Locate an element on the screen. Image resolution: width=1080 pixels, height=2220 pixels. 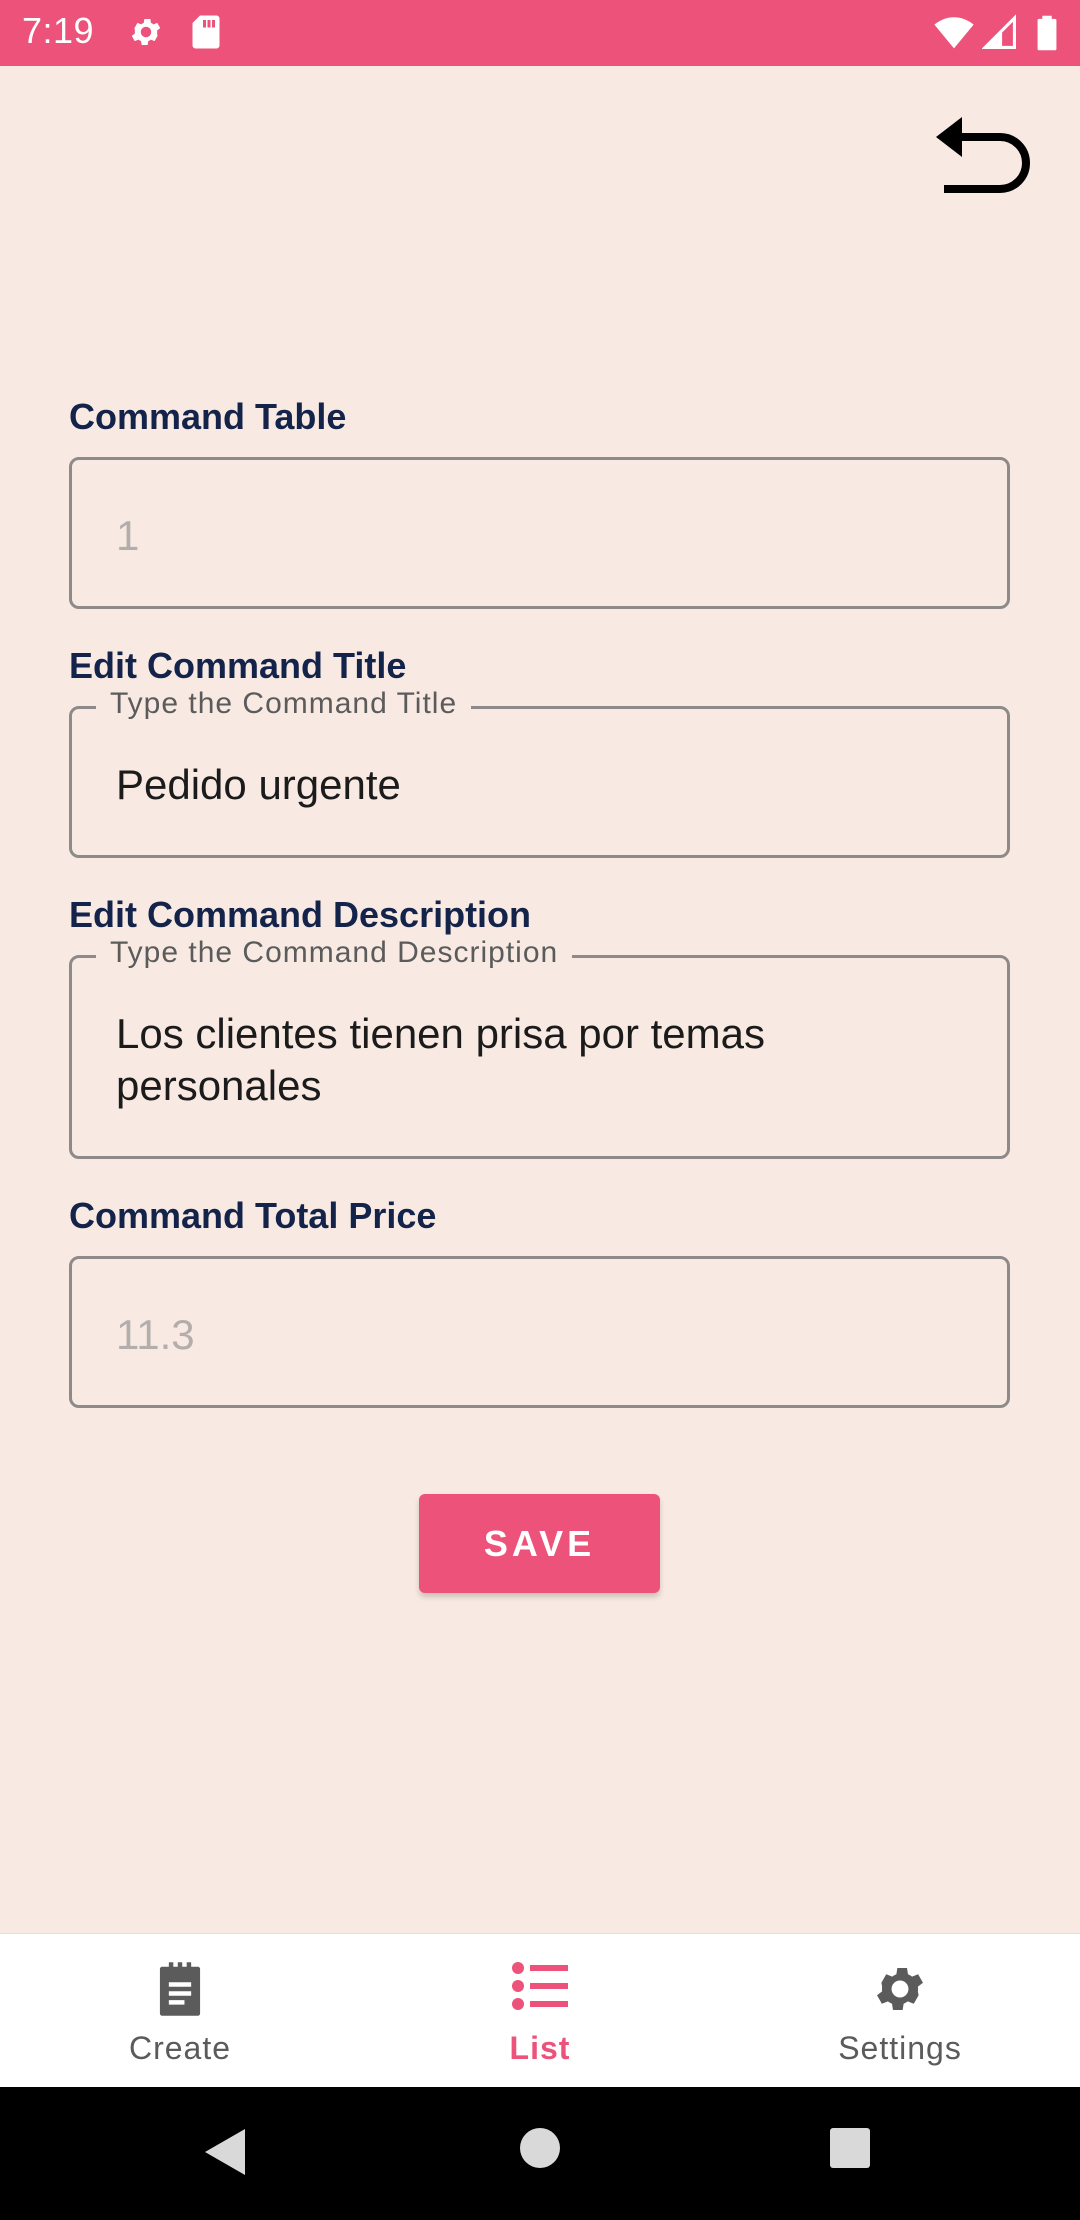
bottom-navigation: Create List Settings is located at coordinates (540, 2010).